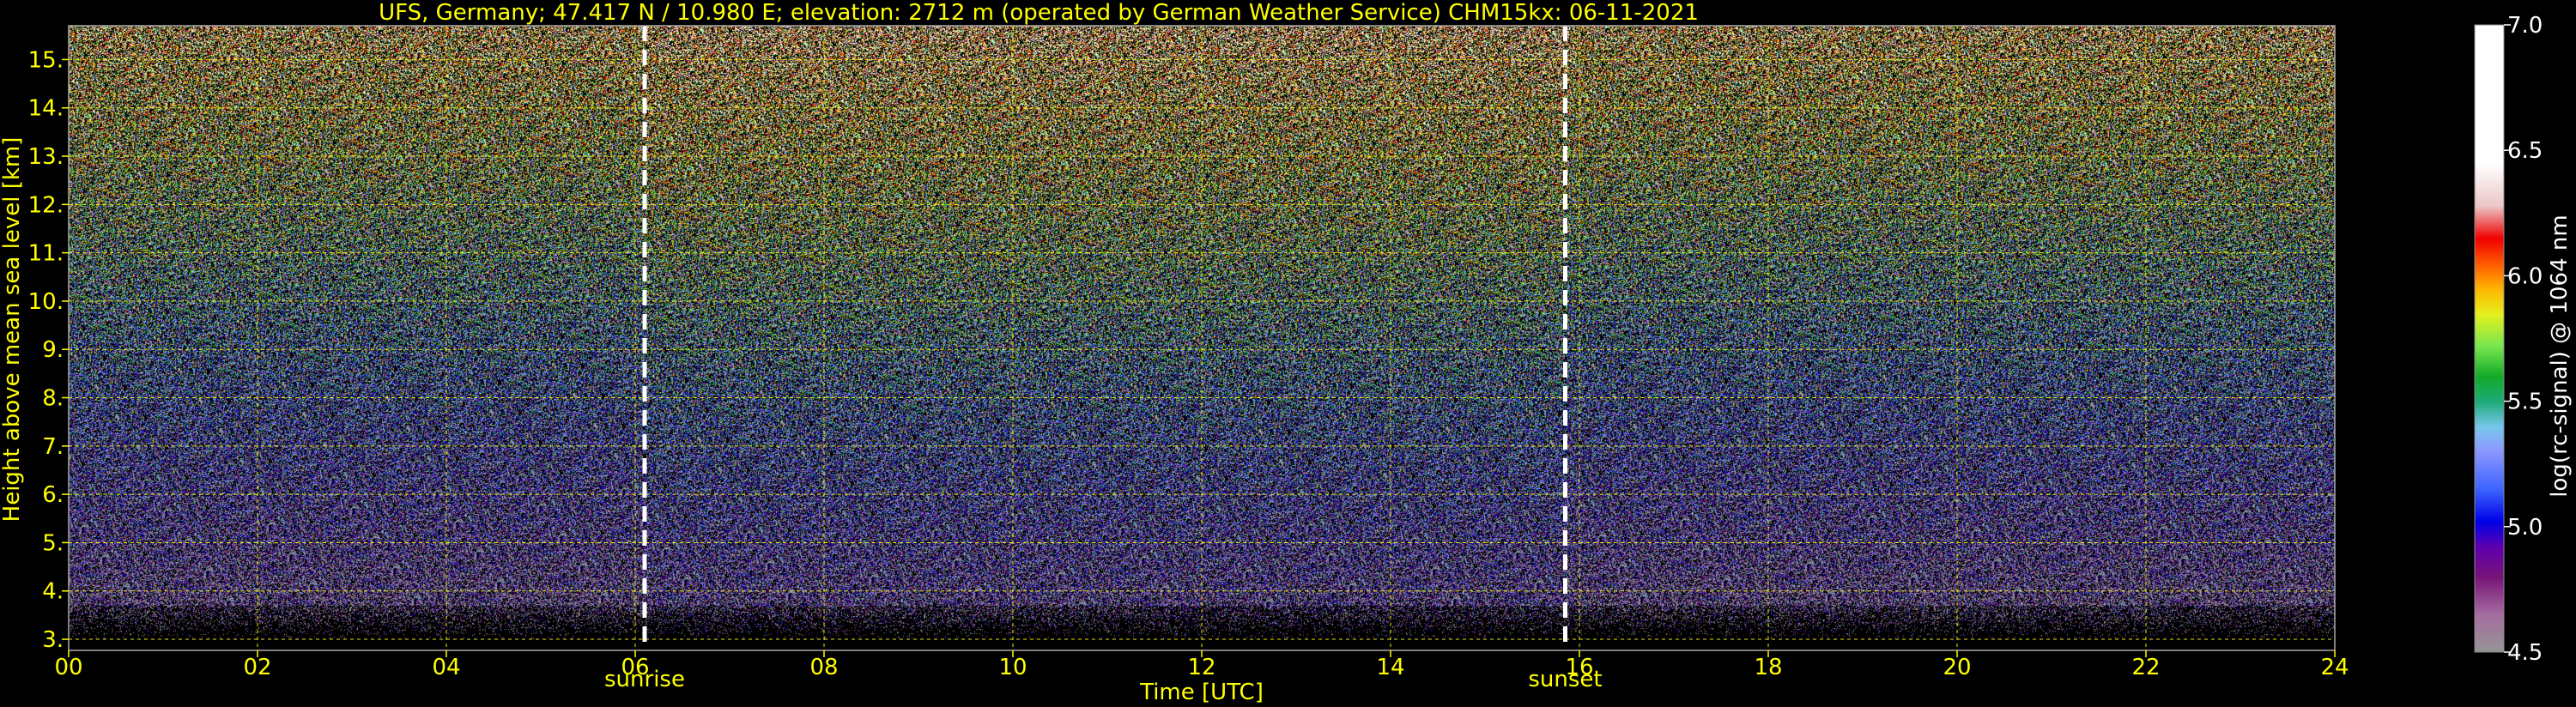 The width and height of the screenshot is (2576, 707). What do you see at coordinates (257, 667) in the screenshot?
I see `x-tick-label: 02` at bounding box center [257, 667].